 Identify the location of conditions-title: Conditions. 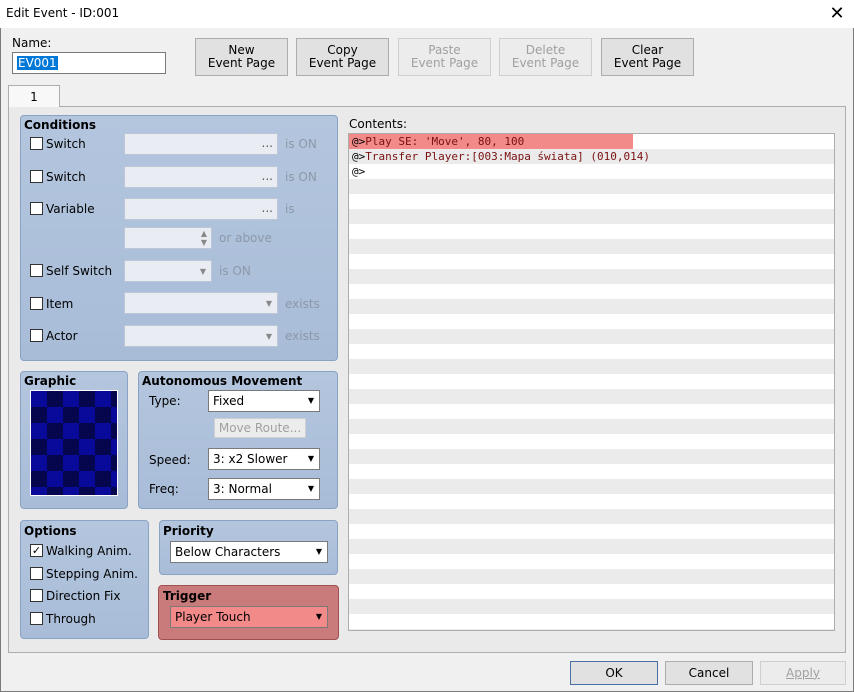
(60, 125).